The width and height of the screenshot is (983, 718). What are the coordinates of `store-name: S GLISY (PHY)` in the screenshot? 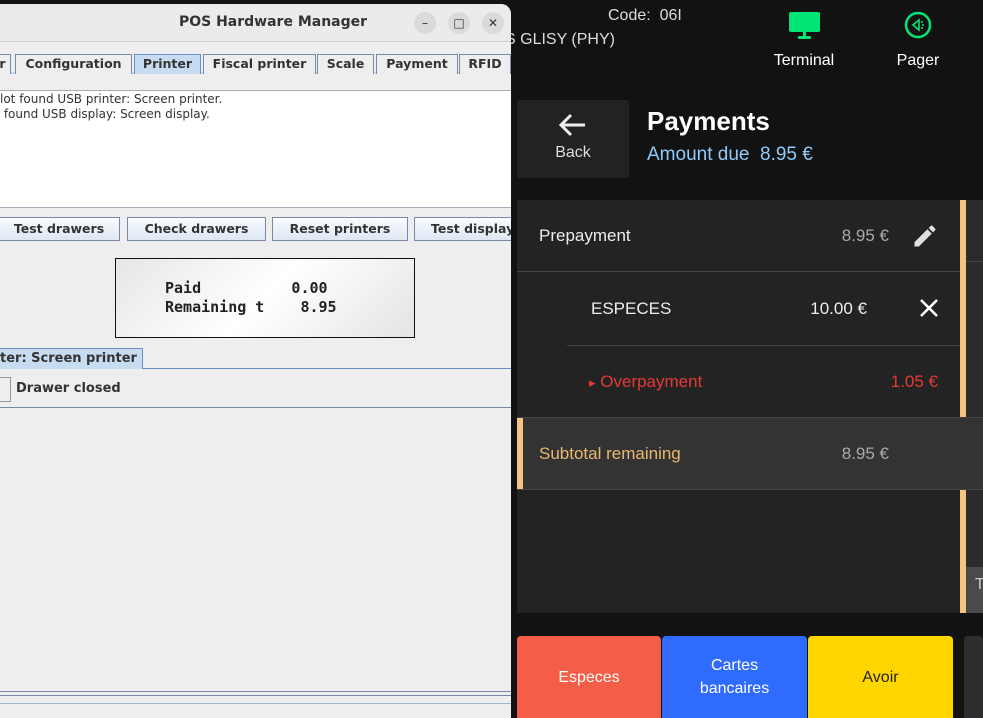 It's located at (560, 39).